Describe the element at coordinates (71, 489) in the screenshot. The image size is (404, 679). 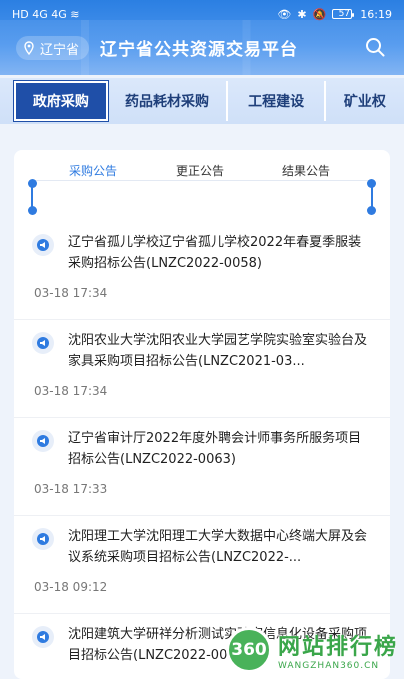
I see `notice-time: 03-18 17:33` at that location.